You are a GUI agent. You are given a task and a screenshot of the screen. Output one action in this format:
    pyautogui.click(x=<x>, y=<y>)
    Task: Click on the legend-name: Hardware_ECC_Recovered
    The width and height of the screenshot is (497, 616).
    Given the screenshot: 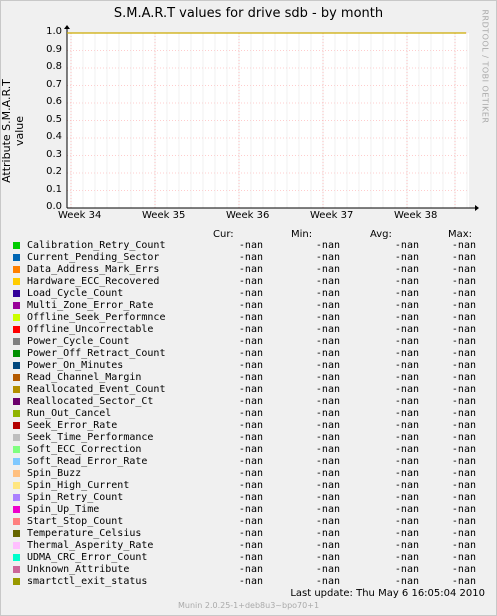 What is the action you would take?
    pyautogui.click(x=93, y=281)
    